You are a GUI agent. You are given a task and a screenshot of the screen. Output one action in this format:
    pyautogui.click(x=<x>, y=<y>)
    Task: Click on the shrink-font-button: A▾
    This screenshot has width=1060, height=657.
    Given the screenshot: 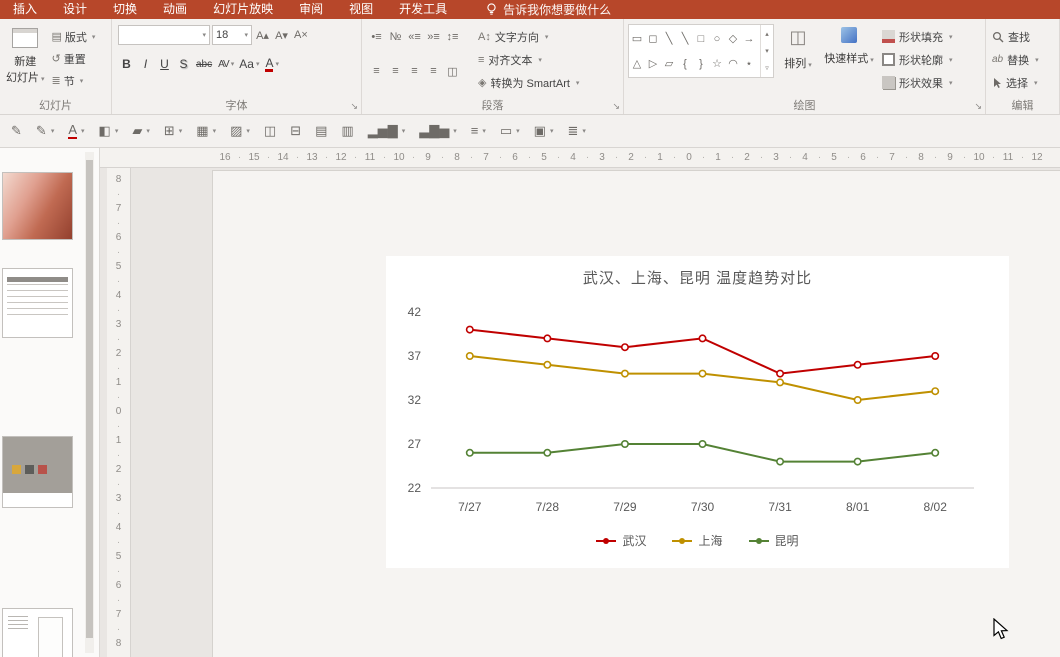 What is the action you would take?
    pyautogui.click(x=281, y=35)
    